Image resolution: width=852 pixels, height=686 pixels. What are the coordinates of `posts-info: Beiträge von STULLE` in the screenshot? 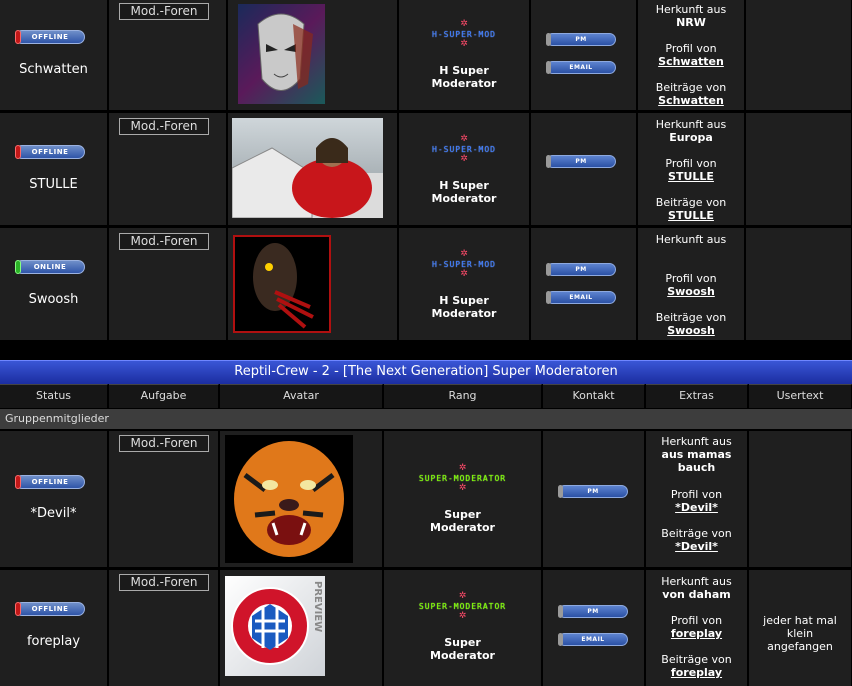 It's located at (691, 209).